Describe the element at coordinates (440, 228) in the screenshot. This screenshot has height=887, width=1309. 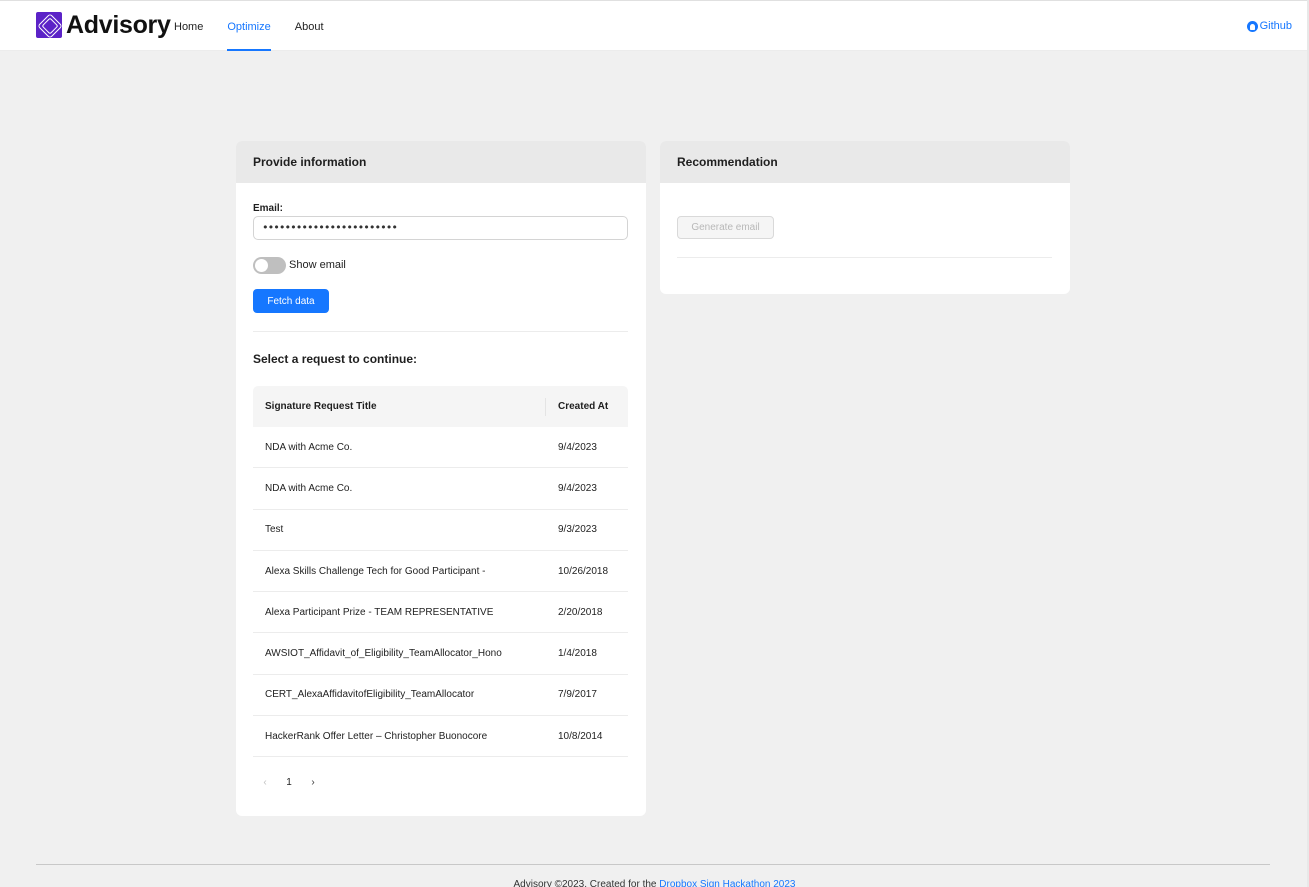
I see `email-field: ••••••••••••••••••••••••` at that location.